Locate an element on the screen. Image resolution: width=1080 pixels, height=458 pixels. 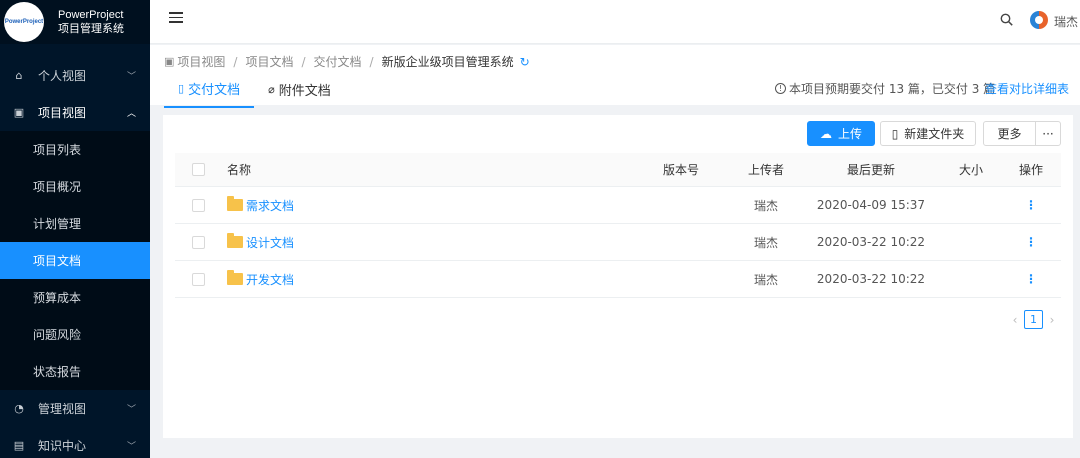
row-updated: 2020-04-09 15:37 is located at coordinates (871, 205).